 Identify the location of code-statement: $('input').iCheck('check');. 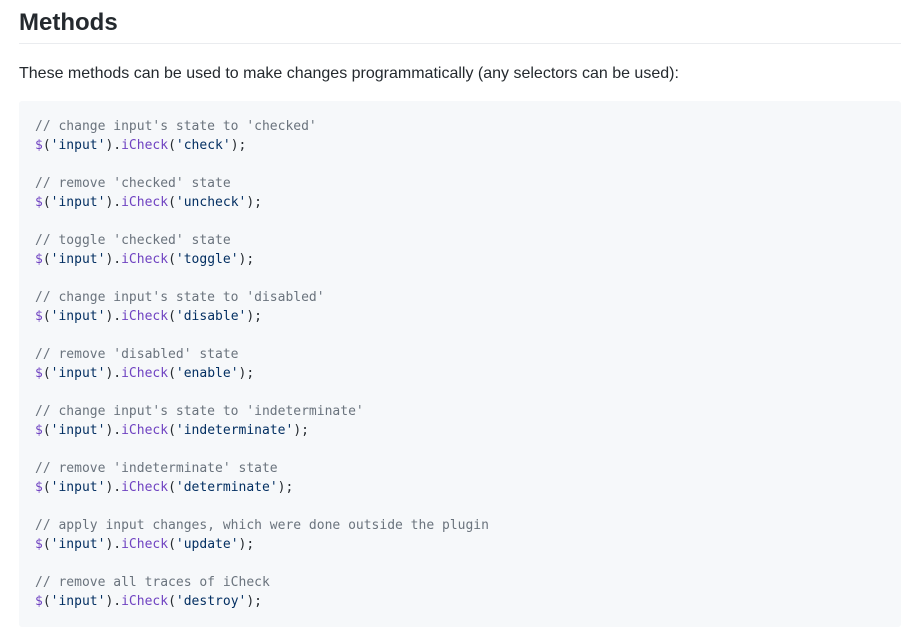
(141, 145).